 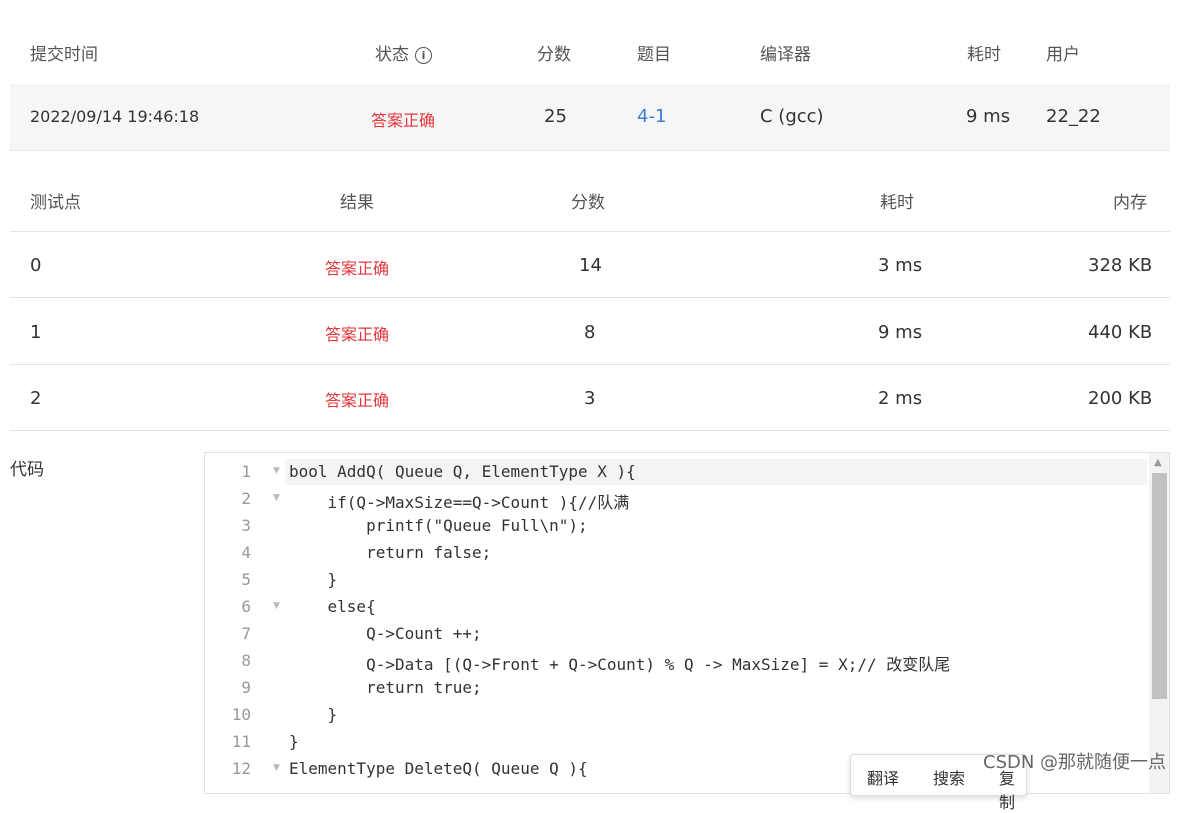 What do you see at coordinates (423, 55) in the screenshot?
I see `info-icon: i` at bounding box center [423, 55].